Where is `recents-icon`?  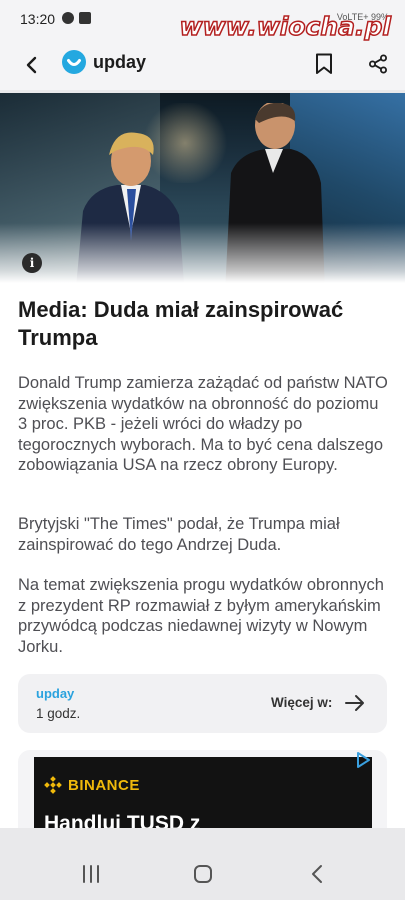
recents-icon is located at coordinates (91, 874).